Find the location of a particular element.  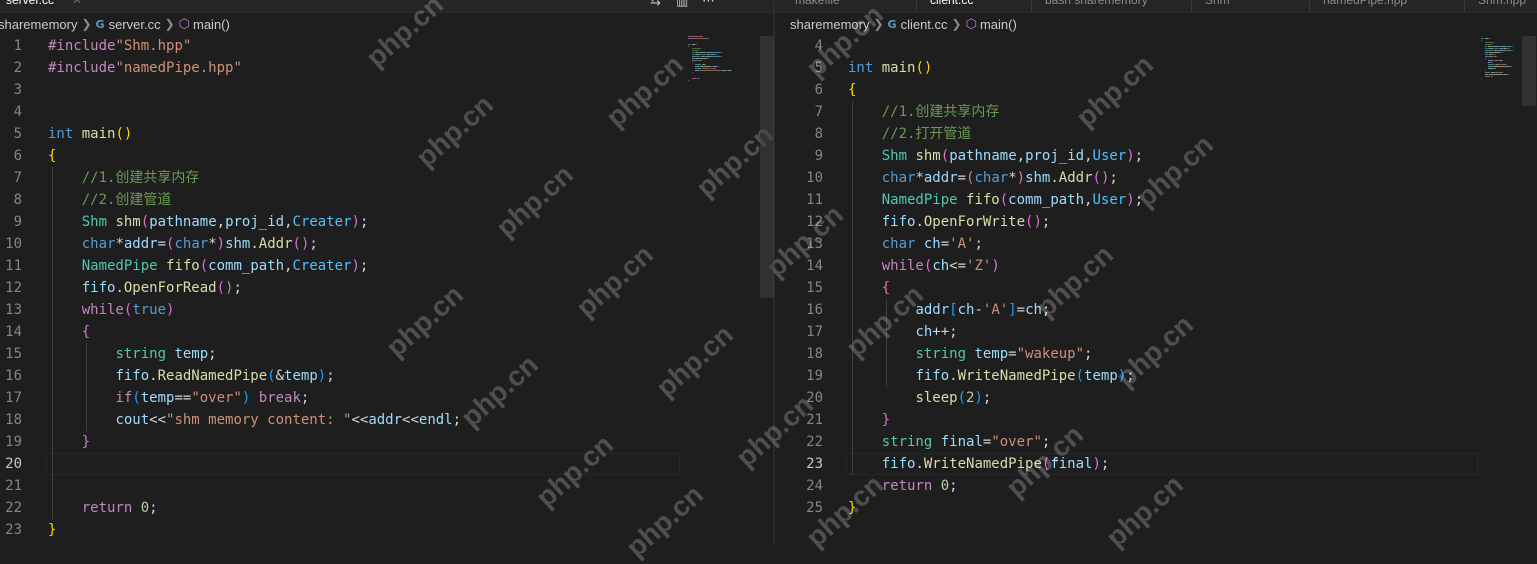

tab-server-cc: server.cc is located at coordinates (30, 5).